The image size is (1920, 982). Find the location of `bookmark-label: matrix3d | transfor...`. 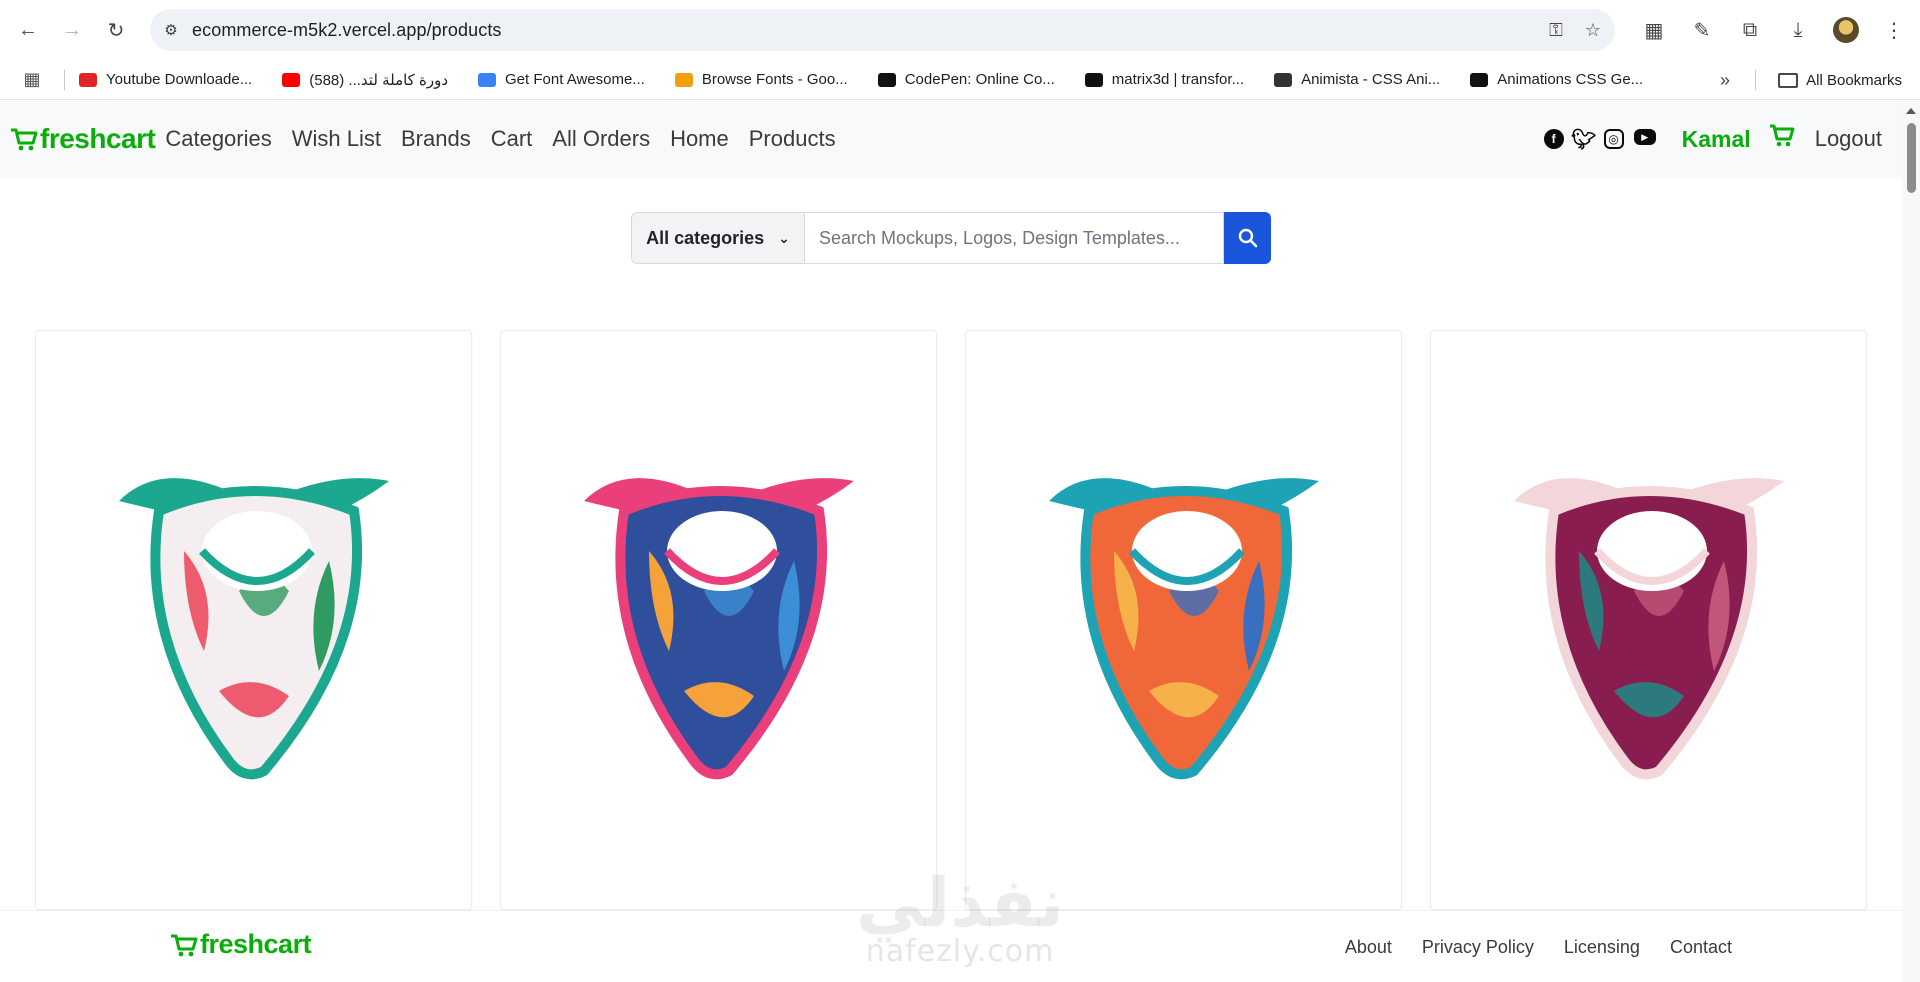

bookmark-label: matrix3d | transfor... is located at coordinates (1178, 79).